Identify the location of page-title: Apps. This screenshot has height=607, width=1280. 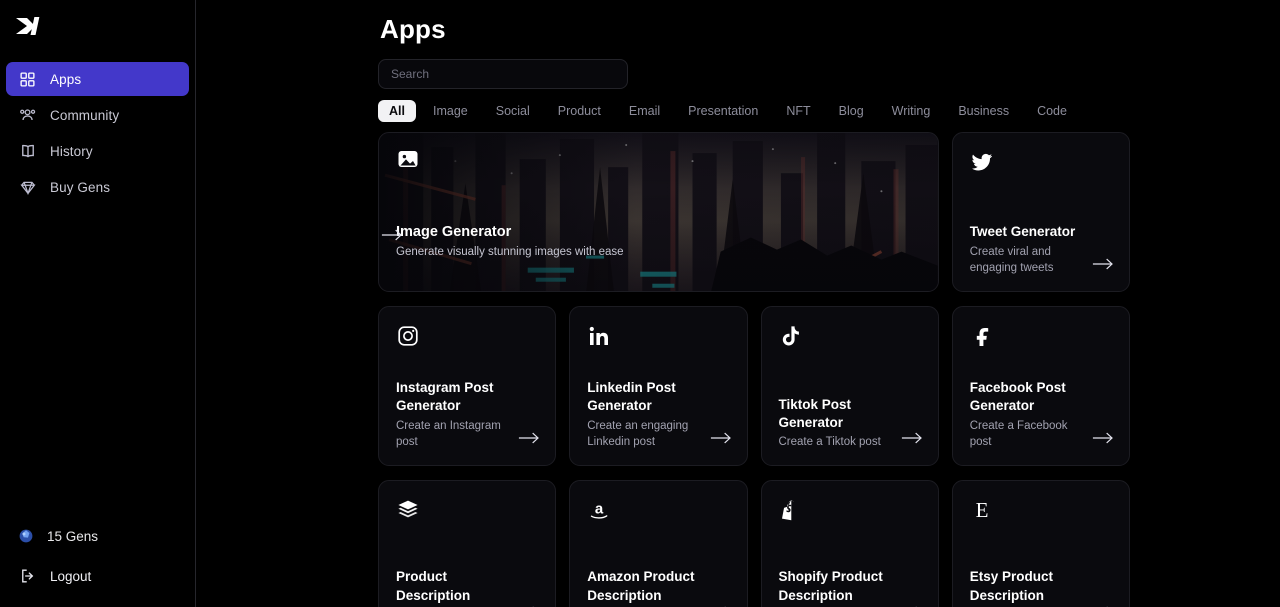
(413, 29).